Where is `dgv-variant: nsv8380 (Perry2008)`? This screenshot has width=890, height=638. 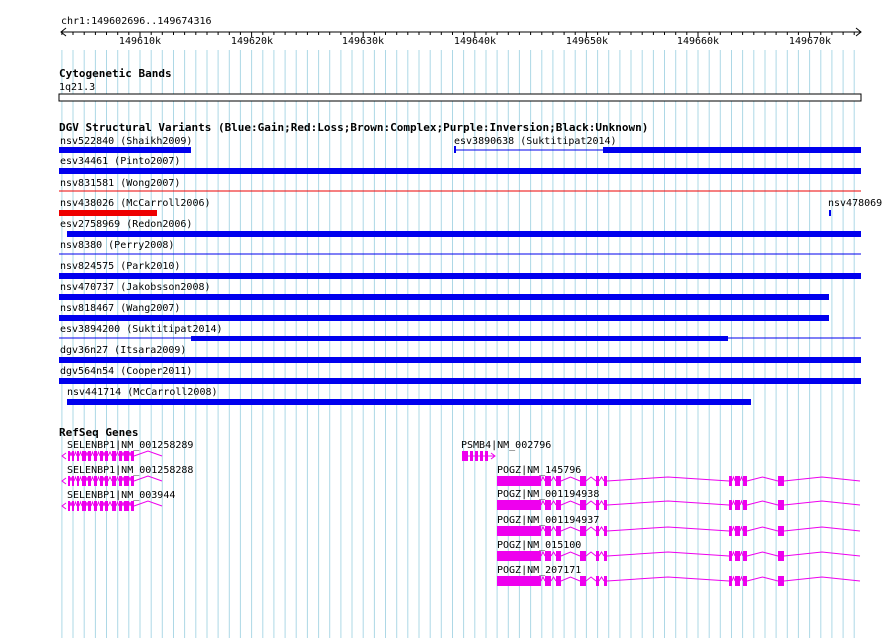 dgv-variant: nsv8380 (Perry2008) is located at coordinates (460, 247).